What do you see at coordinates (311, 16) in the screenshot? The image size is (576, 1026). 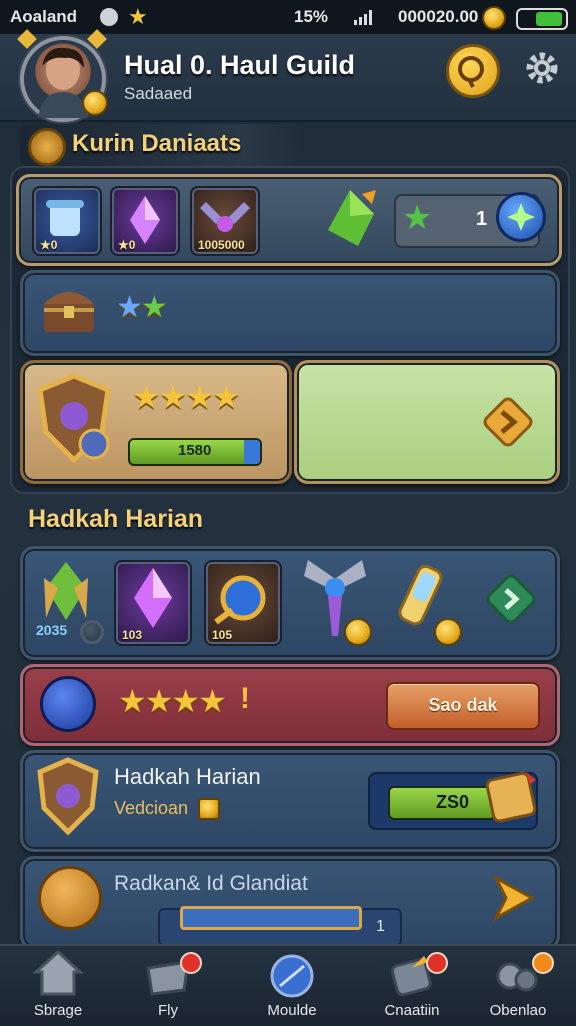 I see `battery-percent: 15%` at bounding box center [311, 16].